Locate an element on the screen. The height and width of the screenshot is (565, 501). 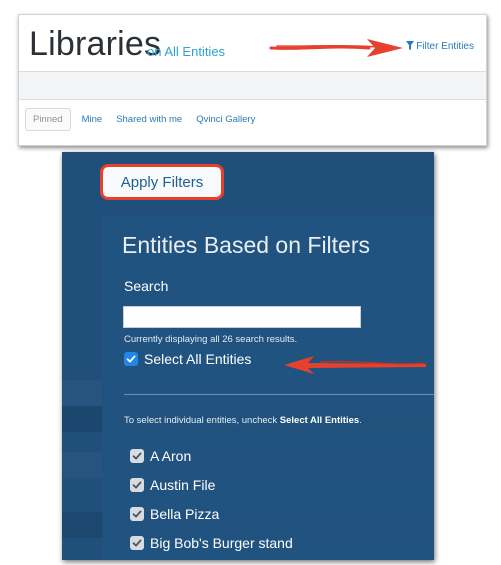
search-input is located at coordinates (242, 317).